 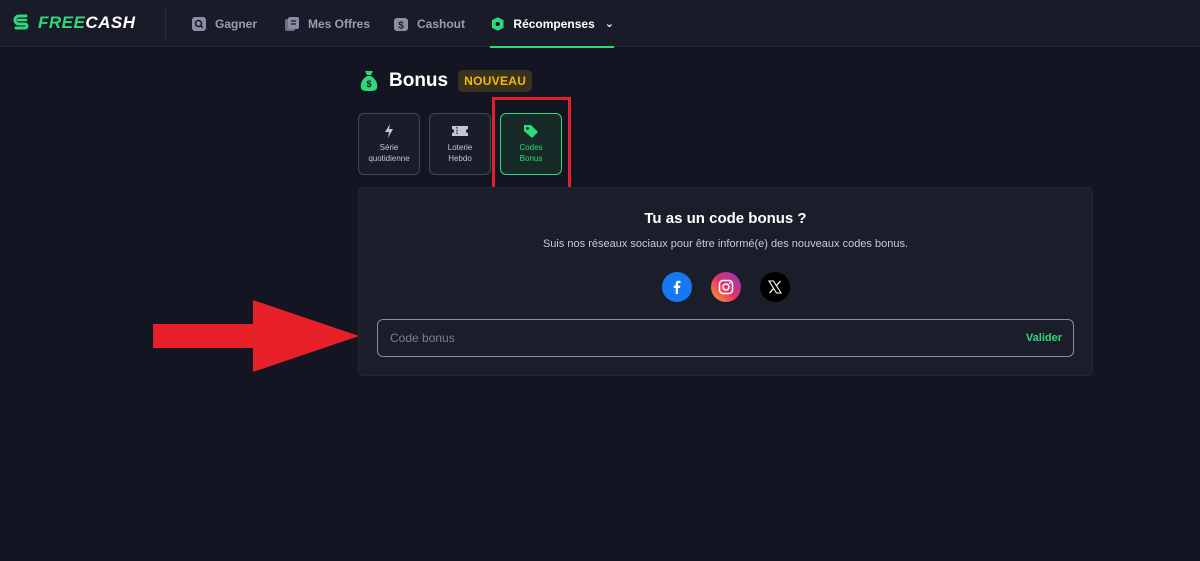 I want to click on x-icon, so click(x=774, y=287).